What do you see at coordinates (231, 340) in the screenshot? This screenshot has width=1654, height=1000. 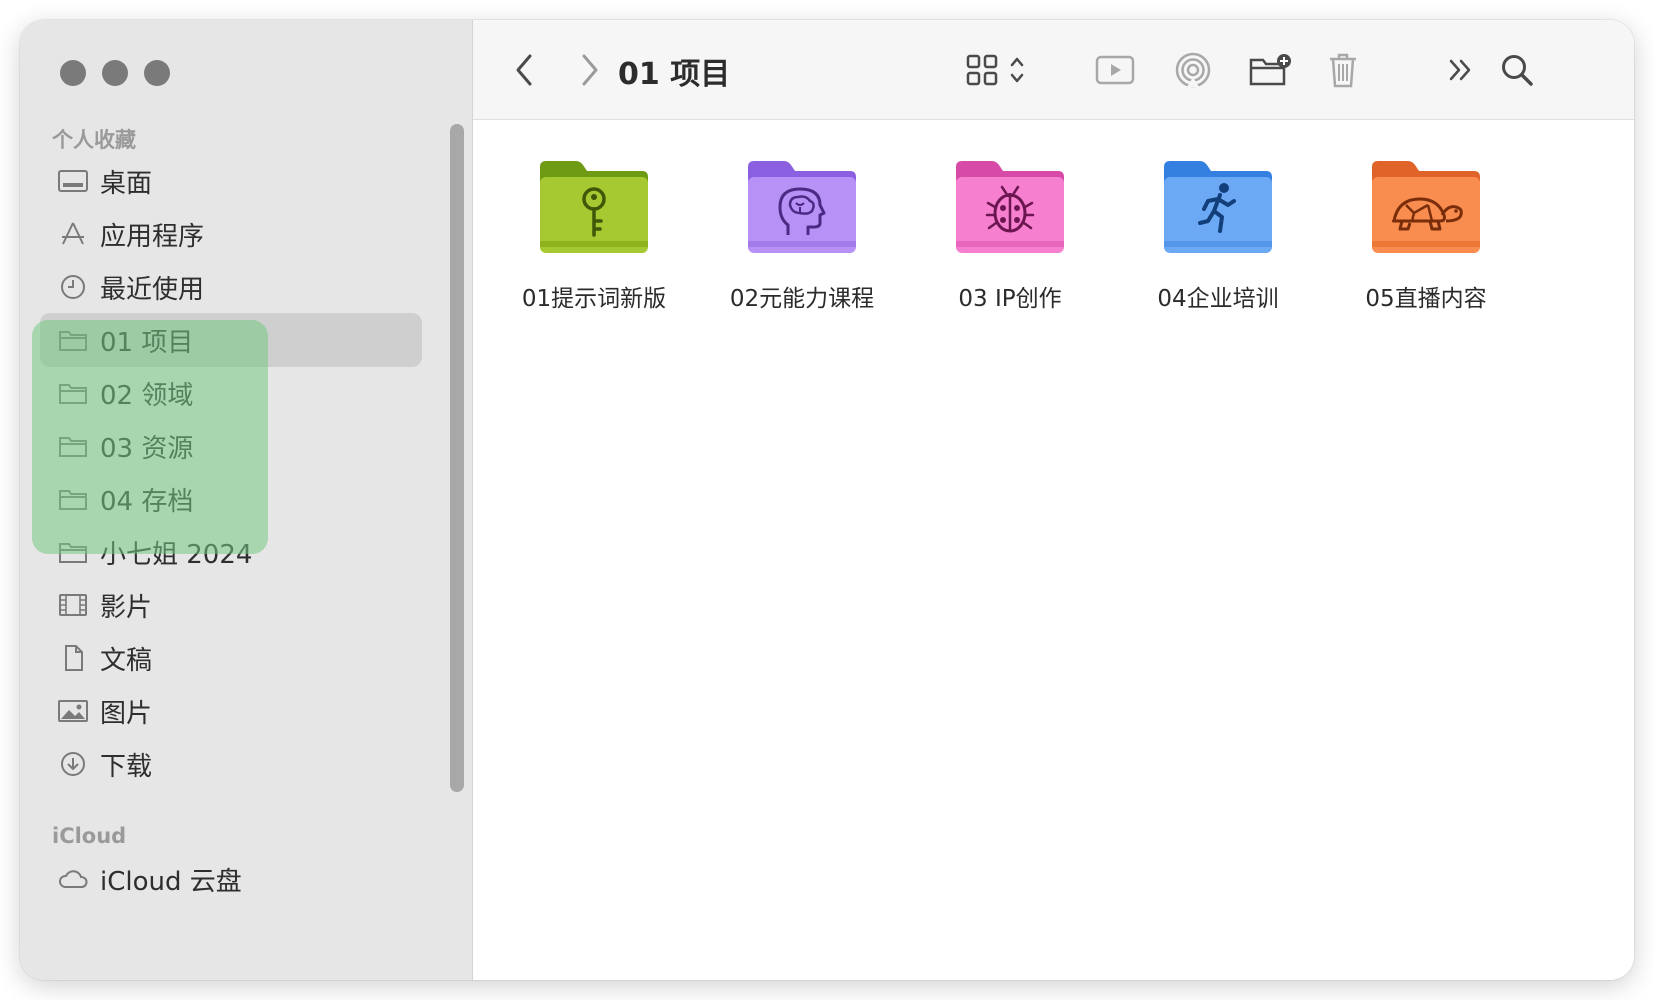 I see `sidebar-item-01-projects: 01 项目` at bounding box center [231, 340].